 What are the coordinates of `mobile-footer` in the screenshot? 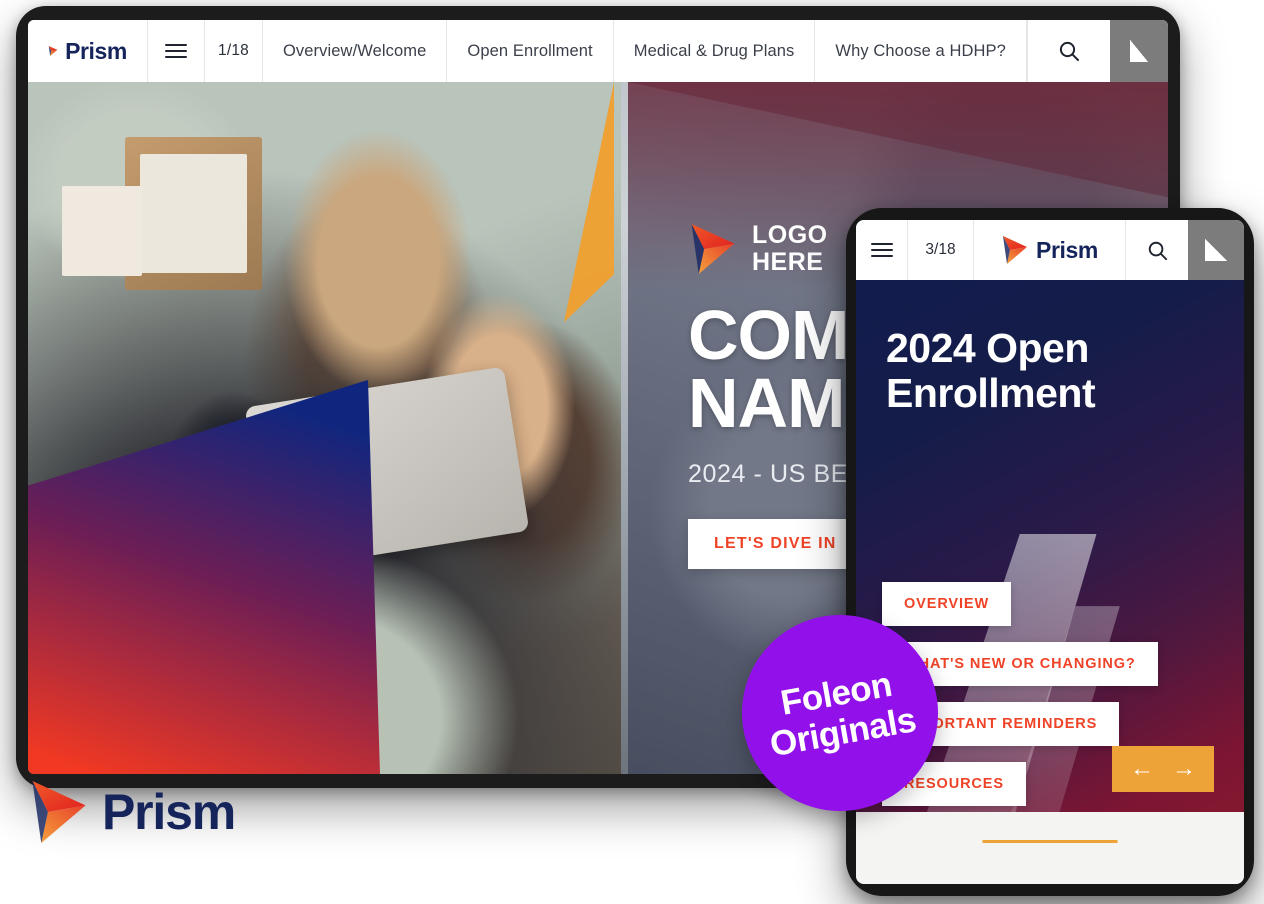 It's located at (1050, 848).